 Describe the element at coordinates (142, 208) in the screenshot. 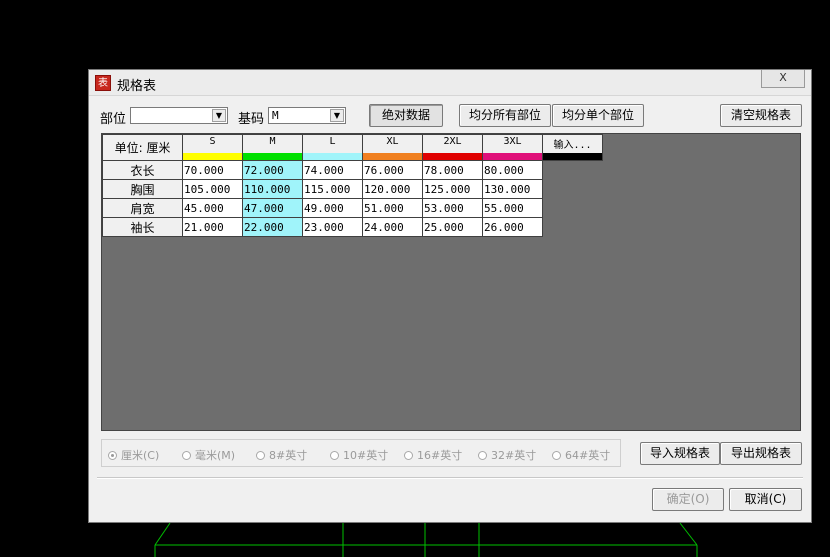

I see `row-header: 肩宽` at that location.